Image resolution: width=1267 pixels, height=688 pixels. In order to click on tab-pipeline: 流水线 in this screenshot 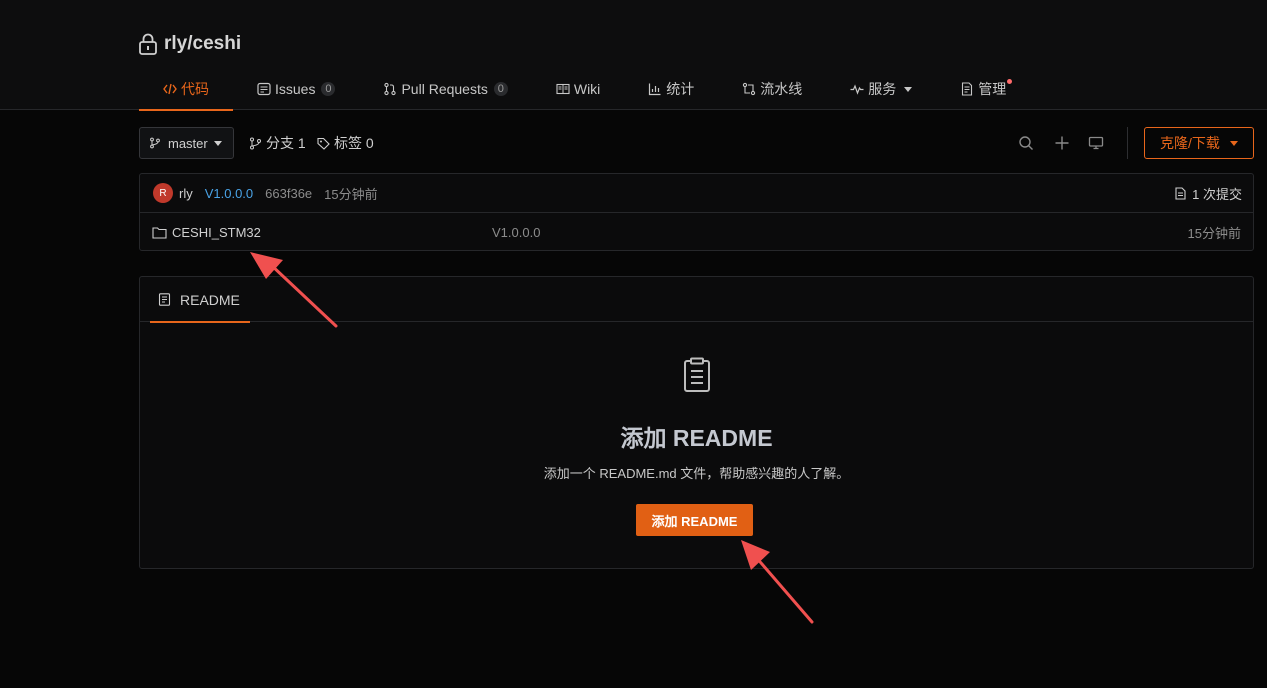, I will do `click(772, 89)`.